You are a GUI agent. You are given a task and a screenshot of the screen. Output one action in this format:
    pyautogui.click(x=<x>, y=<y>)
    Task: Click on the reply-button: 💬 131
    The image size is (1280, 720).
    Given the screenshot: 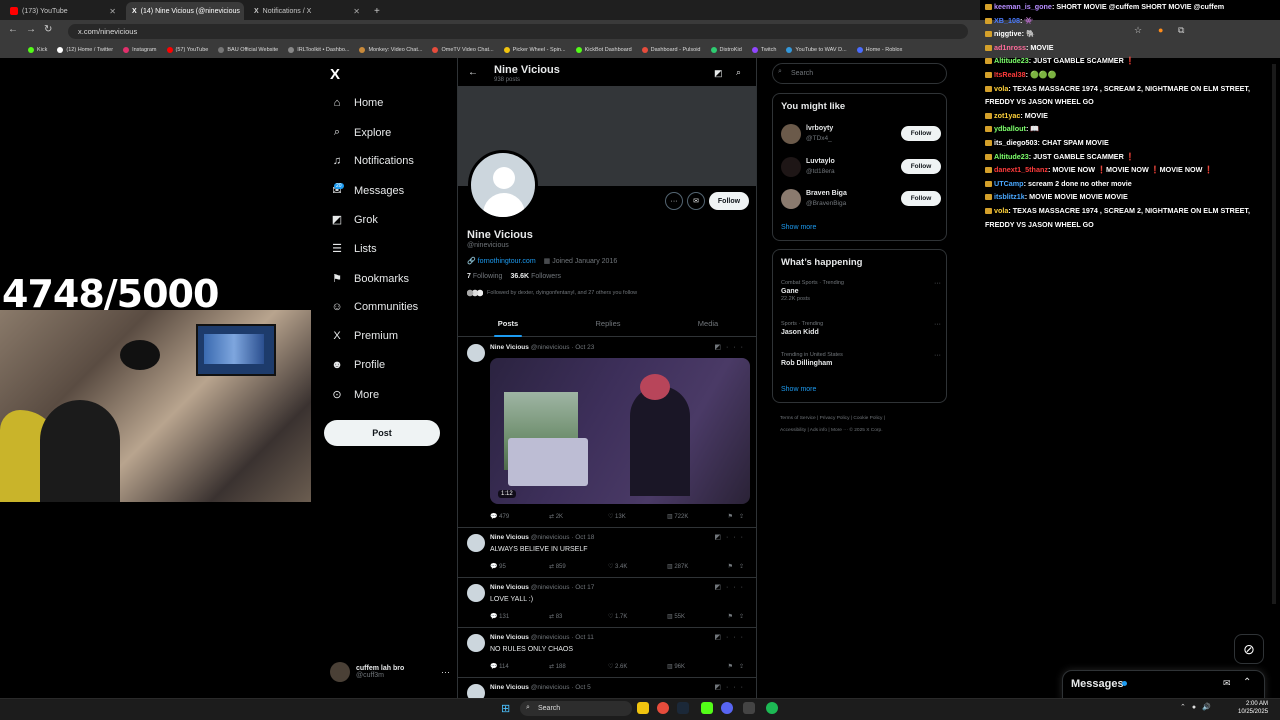 What is the action you would take?
    pyautogui.click(x=519, y=616)
    